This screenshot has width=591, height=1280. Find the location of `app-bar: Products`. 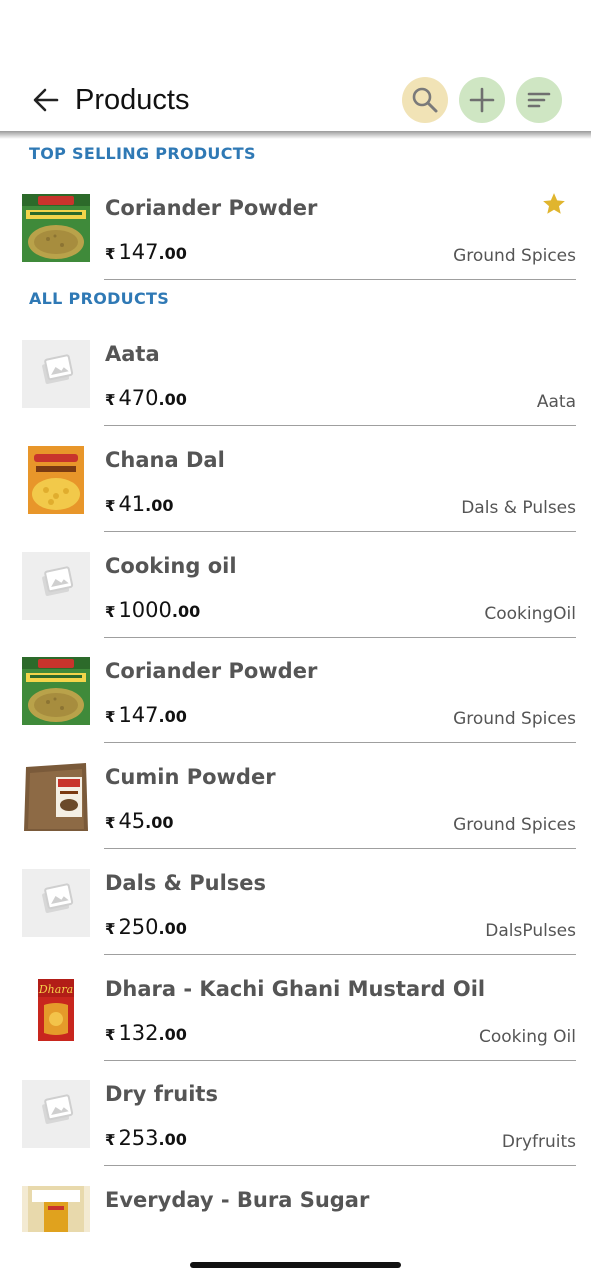

app-bar: Products is located at coordinates (295, 66).